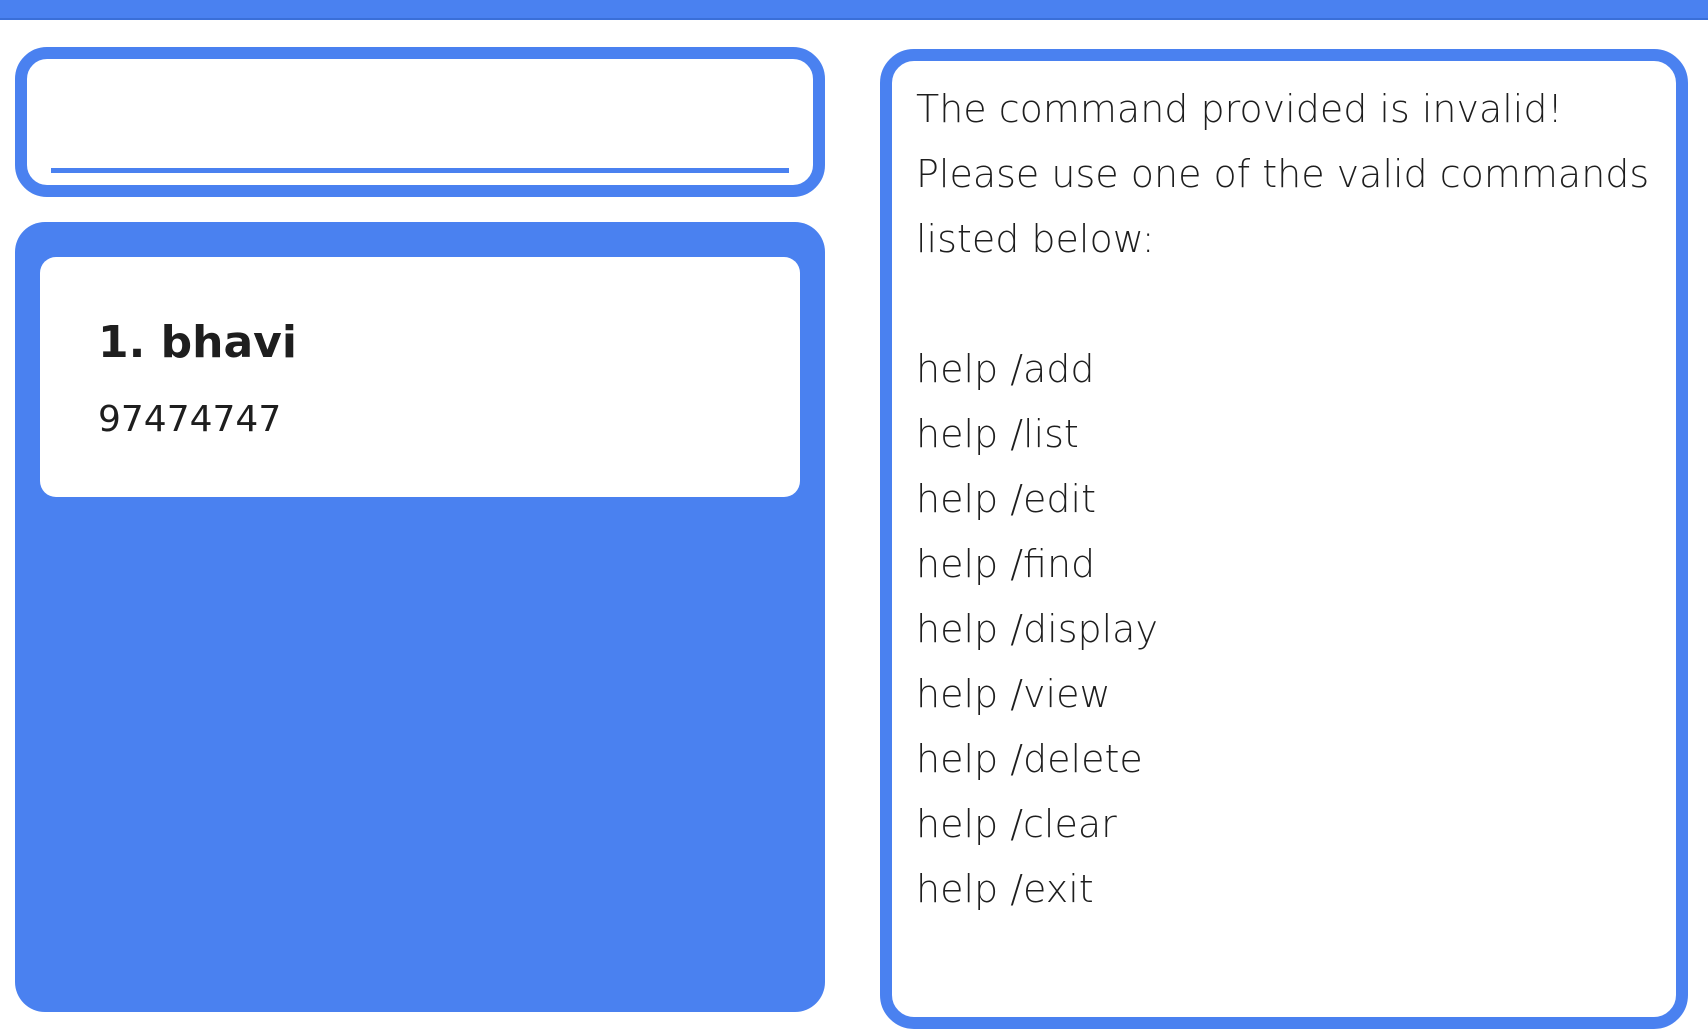 This screenshot has height=1029, width=1708. What do you see at coordinates (997, 434) in the screenshot?
I see `help-command-line: help /list` at bounding box center [997, 434].